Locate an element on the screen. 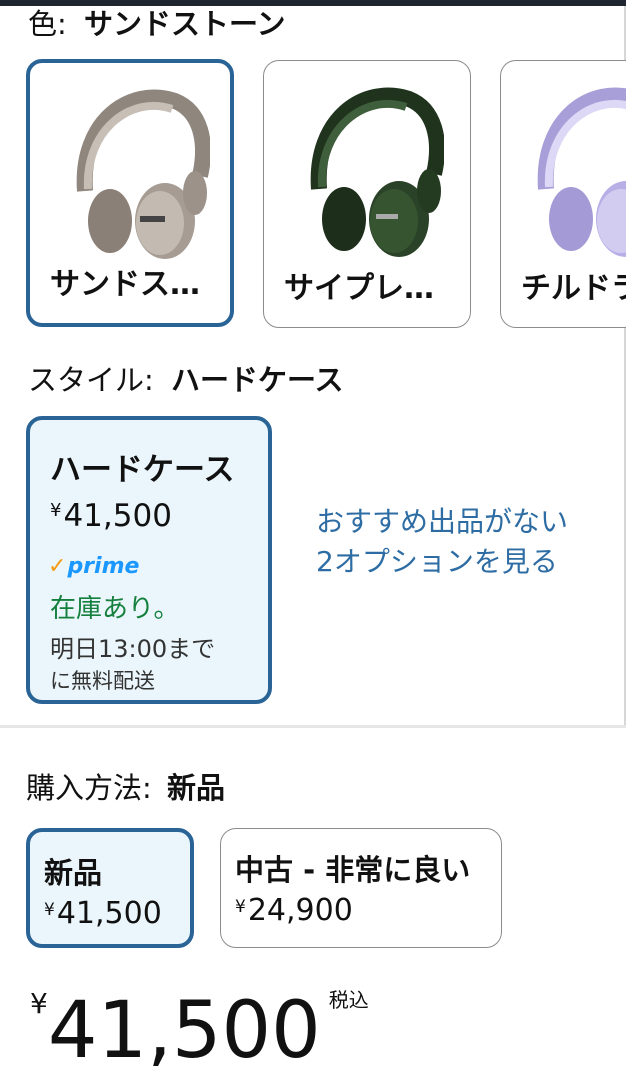 The width and height of the screenshot is (626, 1080). style-option-price: ¥41,500 is located at coordinates (111, 516).